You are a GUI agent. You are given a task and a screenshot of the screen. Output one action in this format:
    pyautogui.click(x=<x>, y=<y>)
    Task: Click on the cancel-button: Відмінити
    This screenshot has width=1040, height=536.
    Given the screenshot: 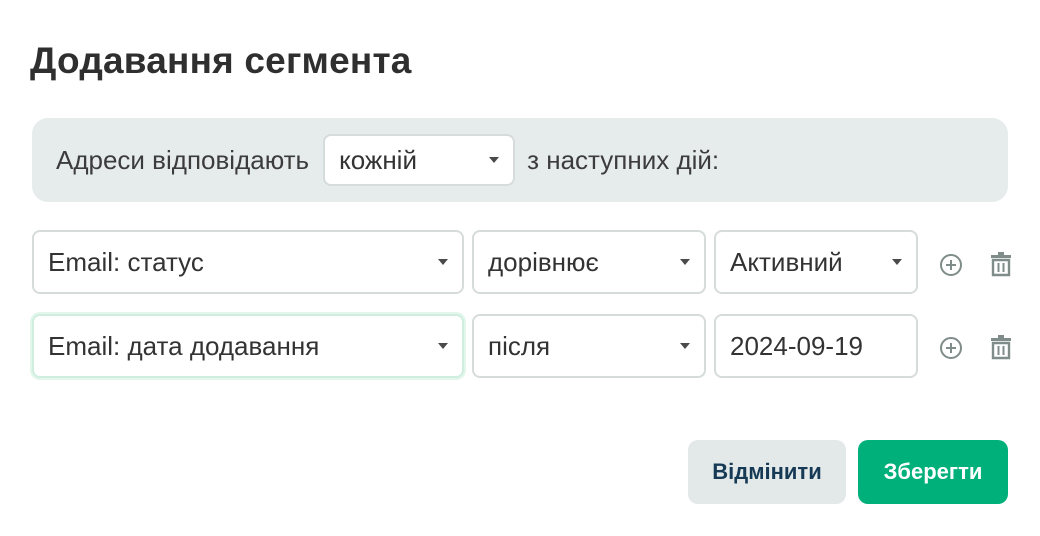 What is the action you would take?
    pyautogui.click(x=767, y=472)
    